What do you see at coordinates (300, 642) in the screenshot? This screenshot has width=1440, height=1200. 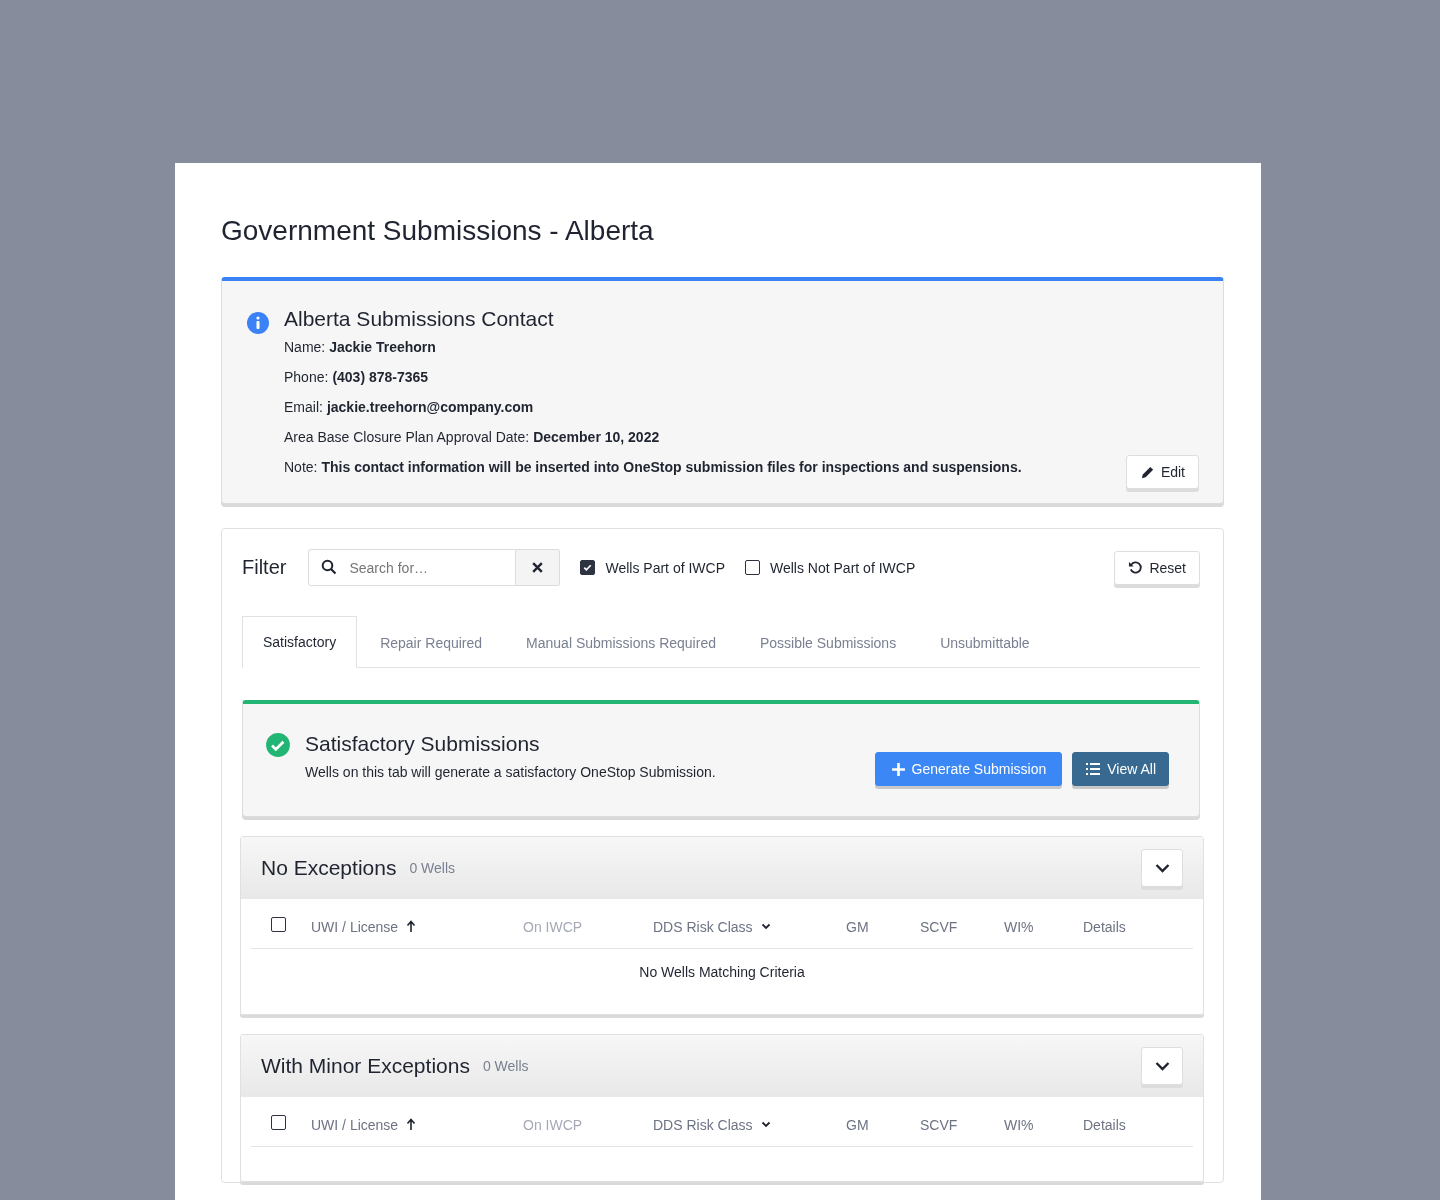 I see `tab: Satisfactory` at bounding box center [300, 642].